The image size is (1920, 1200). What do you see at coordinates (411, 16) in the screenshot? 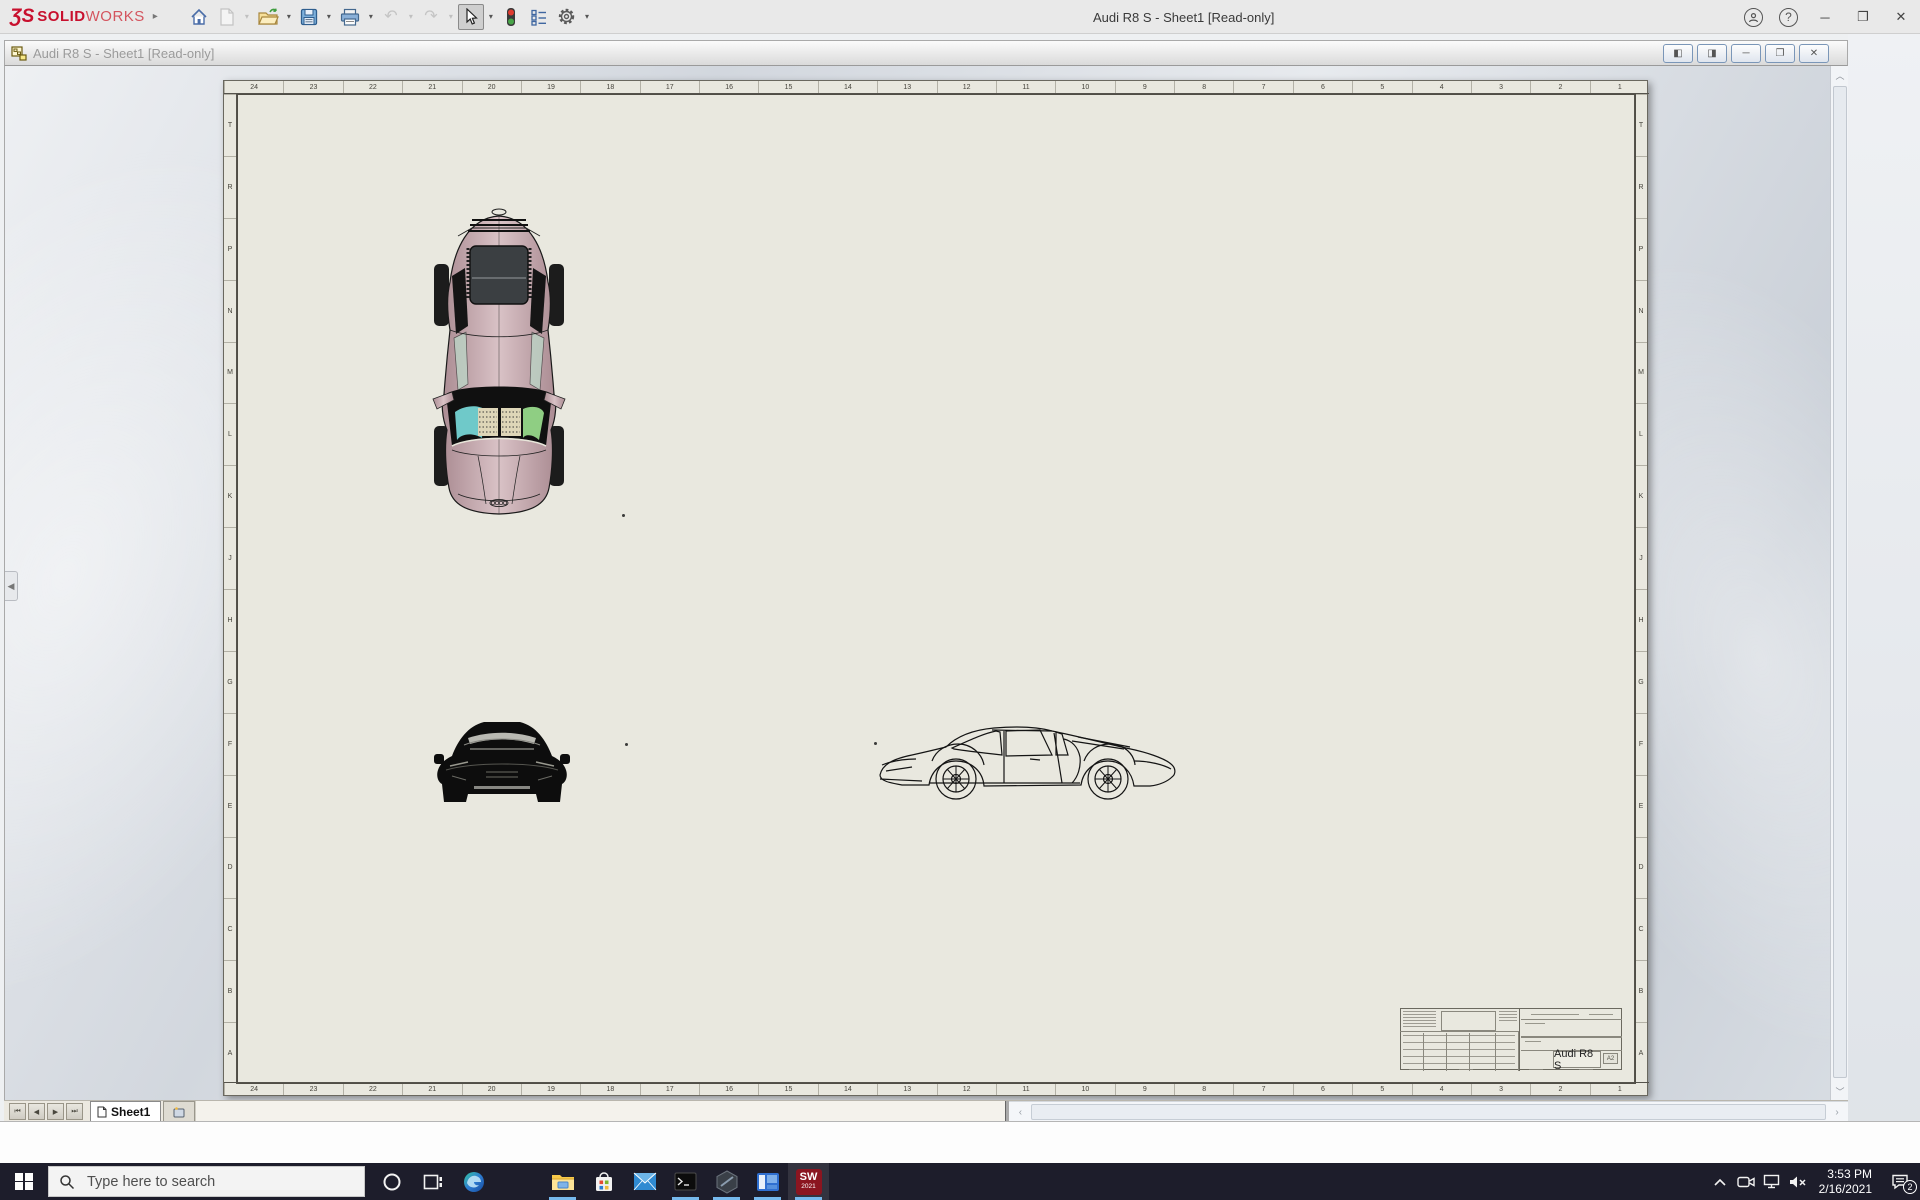
I see `undo-caret-icon: ▾` at bounding box center [411, 16].